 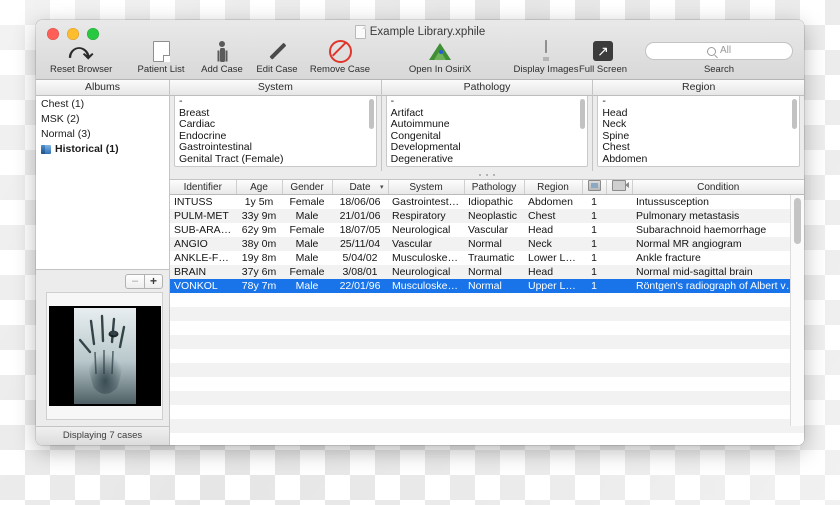 What do you see at coordinates (222, 69) in the screenshot?
I see `toolbar-add-case-label: Add Case` at bounding box center [222, 69].